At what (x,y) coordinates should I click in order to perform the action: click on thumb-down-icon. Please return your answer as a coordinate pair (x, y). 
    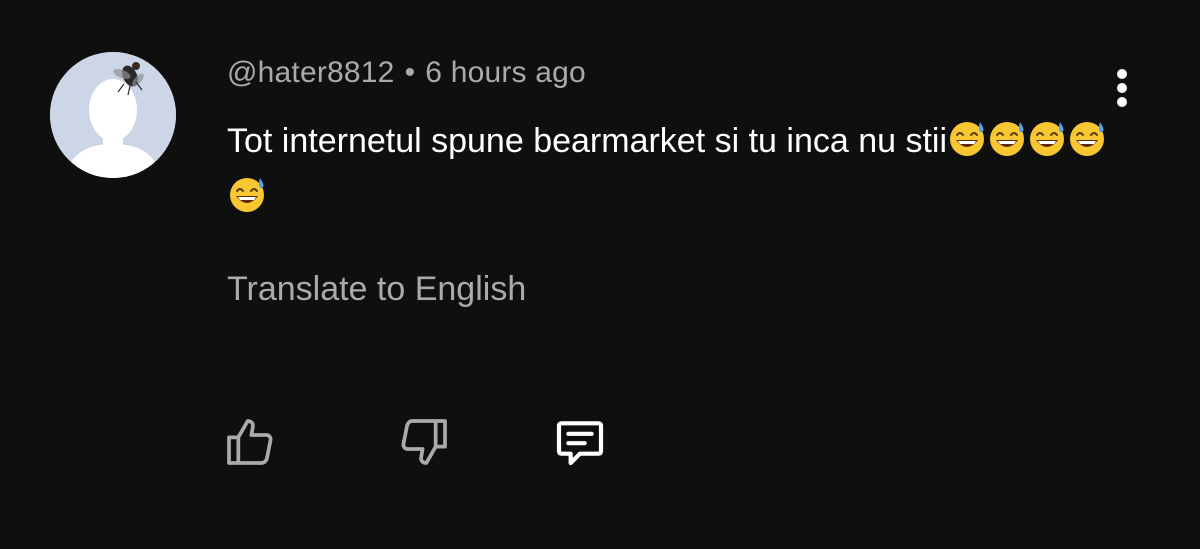
    Looking at the image, I should click on (424, 442).